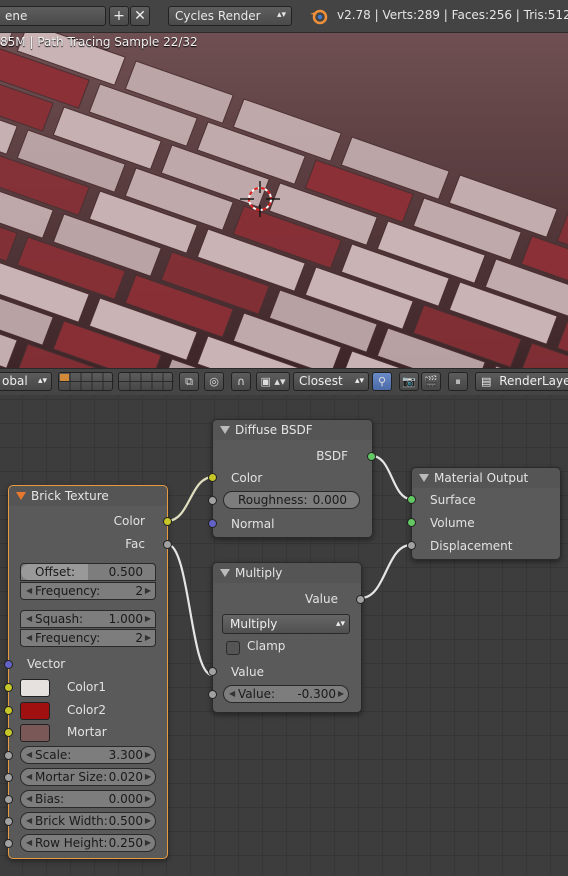  Describe the element at coordinates (140, 16) in the screenshot. I see `delete-scene-button: ✕` at that location.